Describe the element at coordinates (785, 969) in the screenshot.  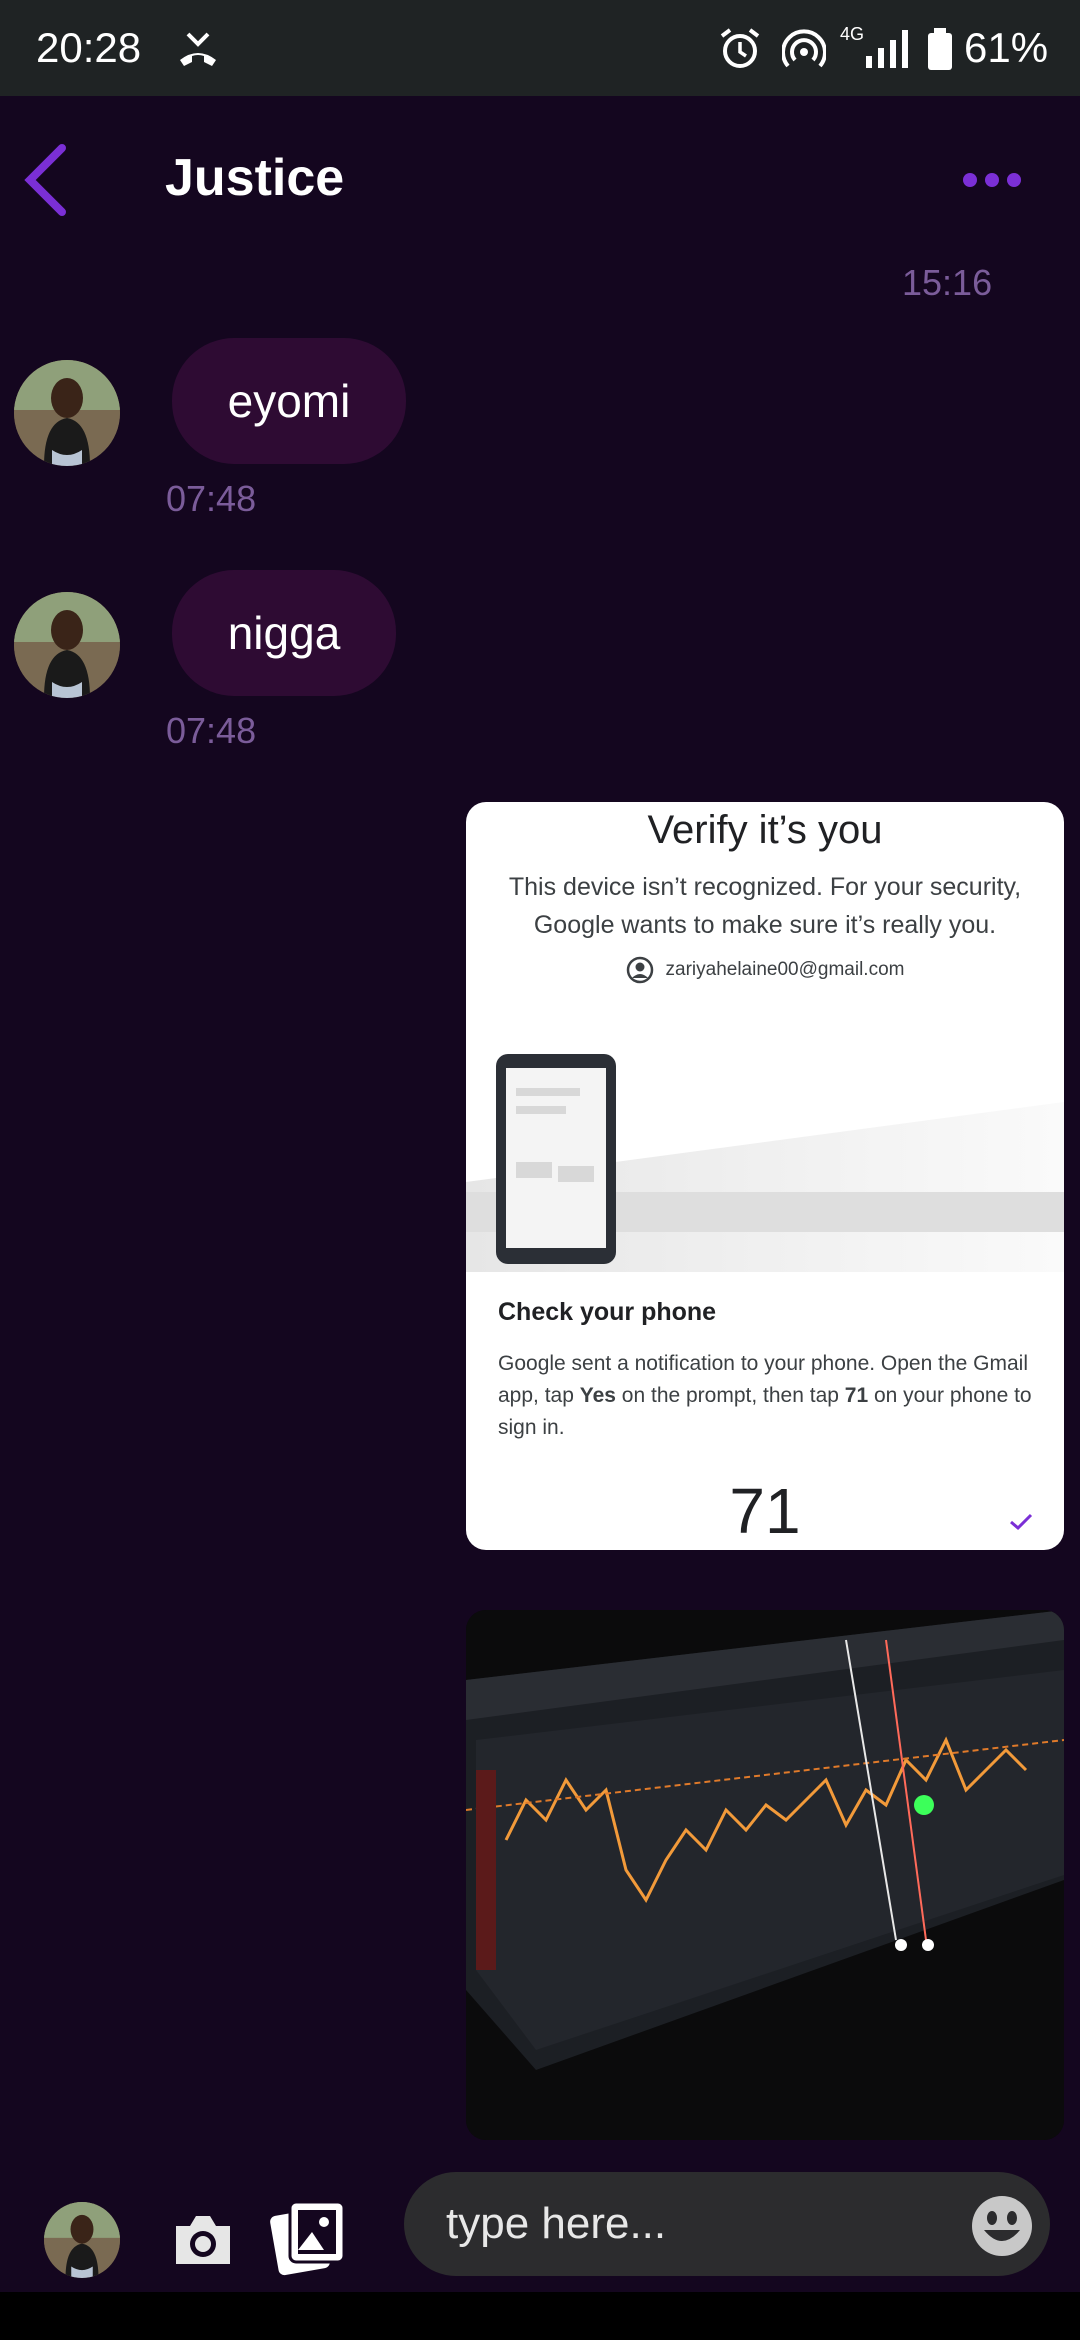
I see `account-email: zariyahelaine00@gmail.com` at that location.